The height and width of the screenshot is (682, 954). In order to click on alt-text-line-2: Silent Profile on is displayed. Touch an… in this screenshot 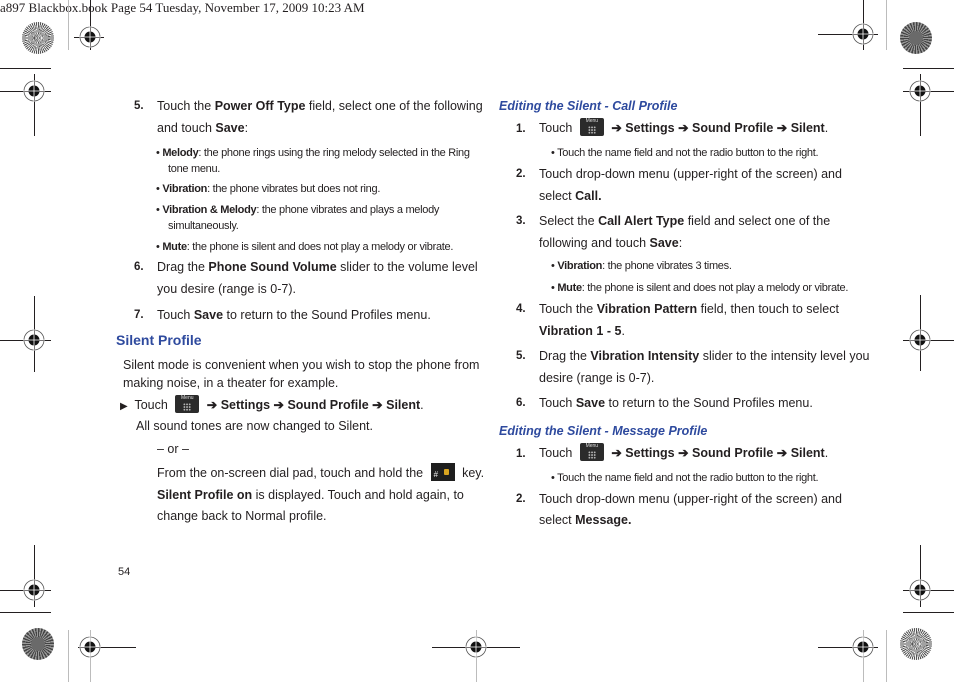, I will do `click(310, 495)`.